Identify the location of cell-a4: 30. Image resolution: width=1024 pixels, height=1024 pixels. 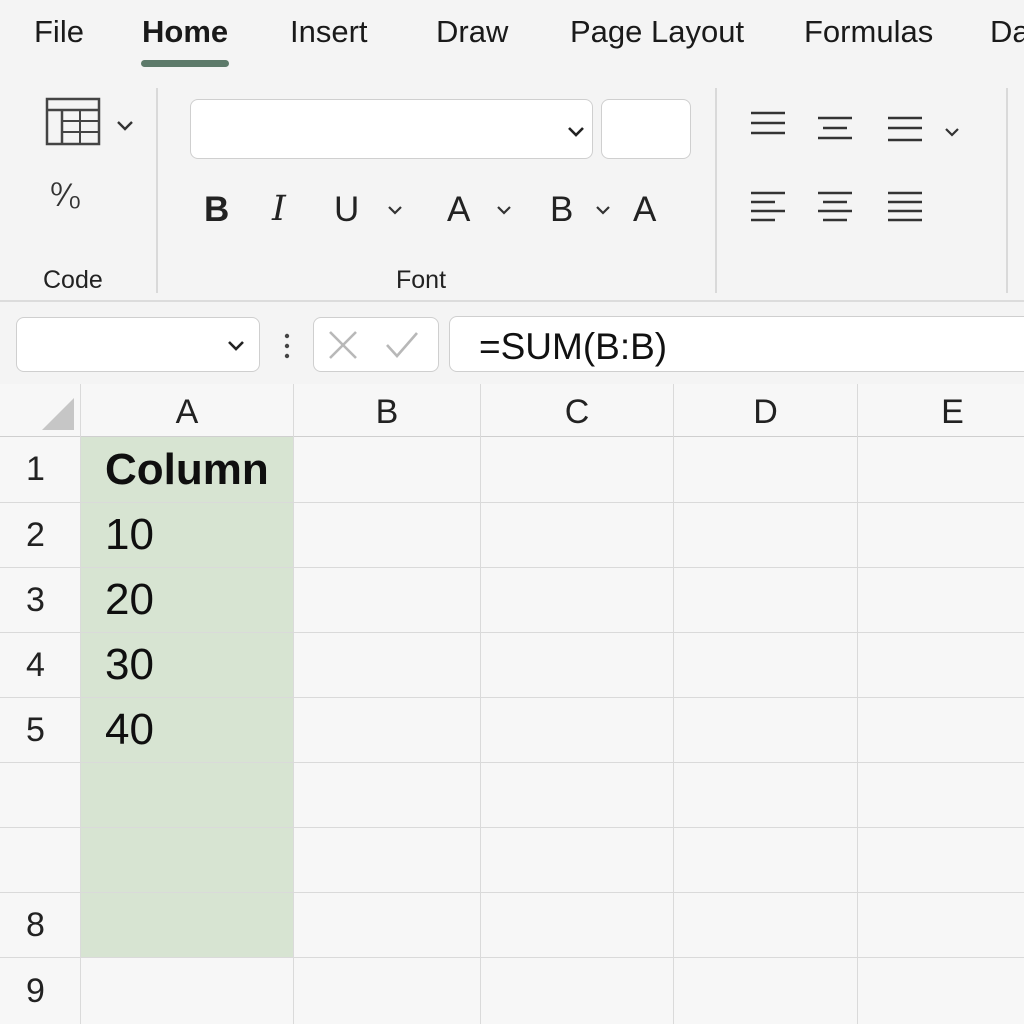
(187, 665).